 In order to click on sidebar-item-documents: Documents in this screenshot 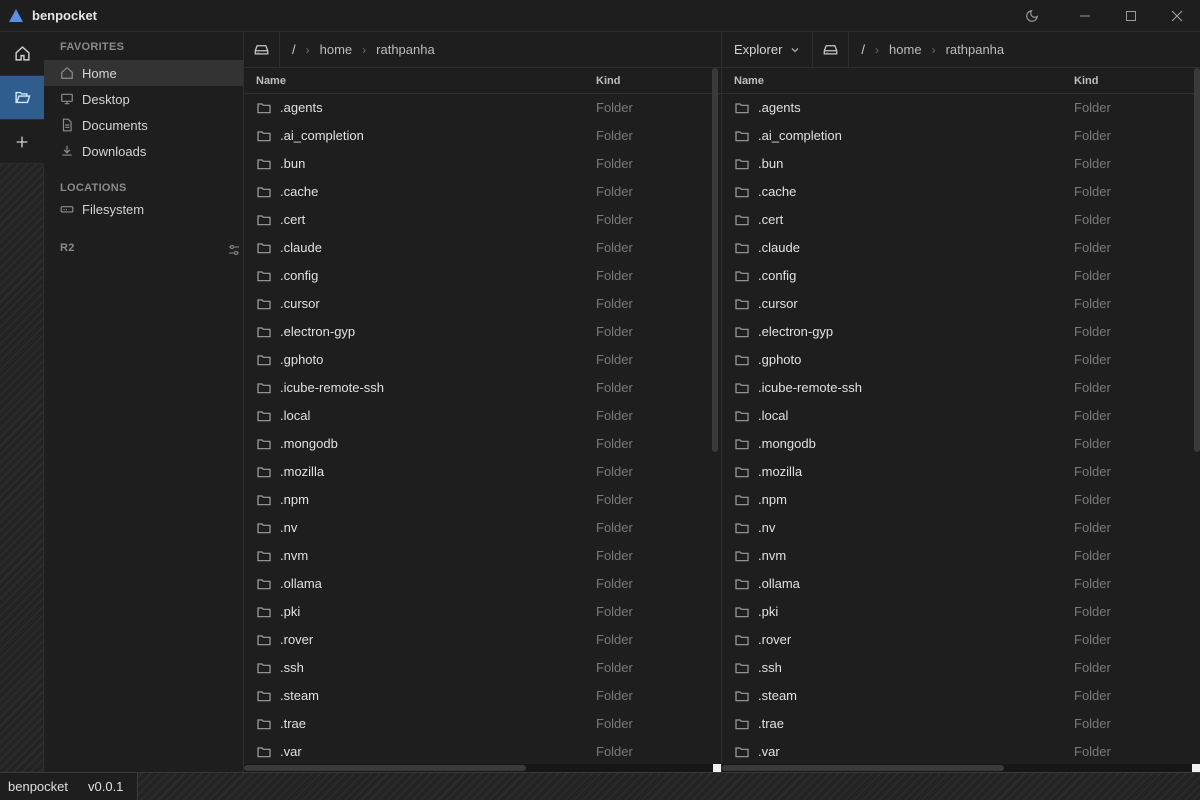, I will do `click(143, 125)`.